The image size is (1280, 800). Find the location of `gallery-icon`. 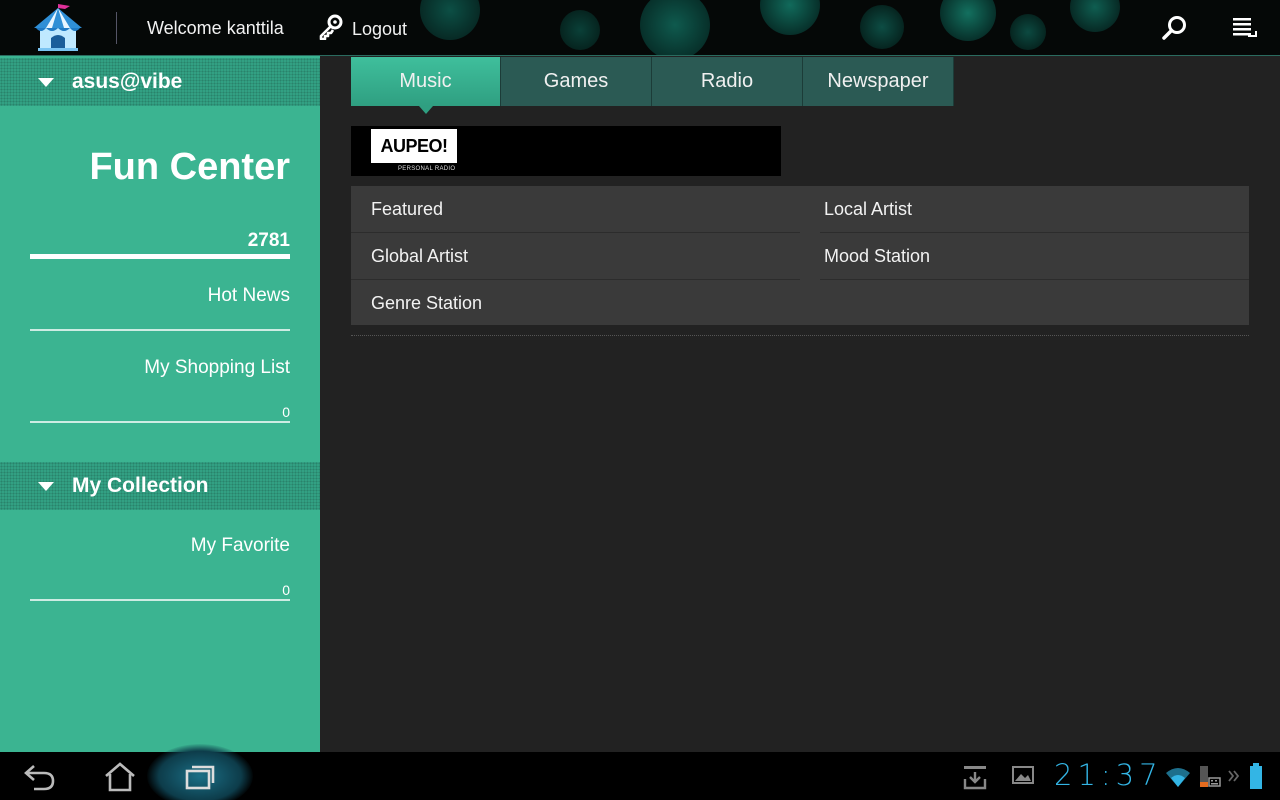

gallery-icon is located at coordinates (1023, 777).